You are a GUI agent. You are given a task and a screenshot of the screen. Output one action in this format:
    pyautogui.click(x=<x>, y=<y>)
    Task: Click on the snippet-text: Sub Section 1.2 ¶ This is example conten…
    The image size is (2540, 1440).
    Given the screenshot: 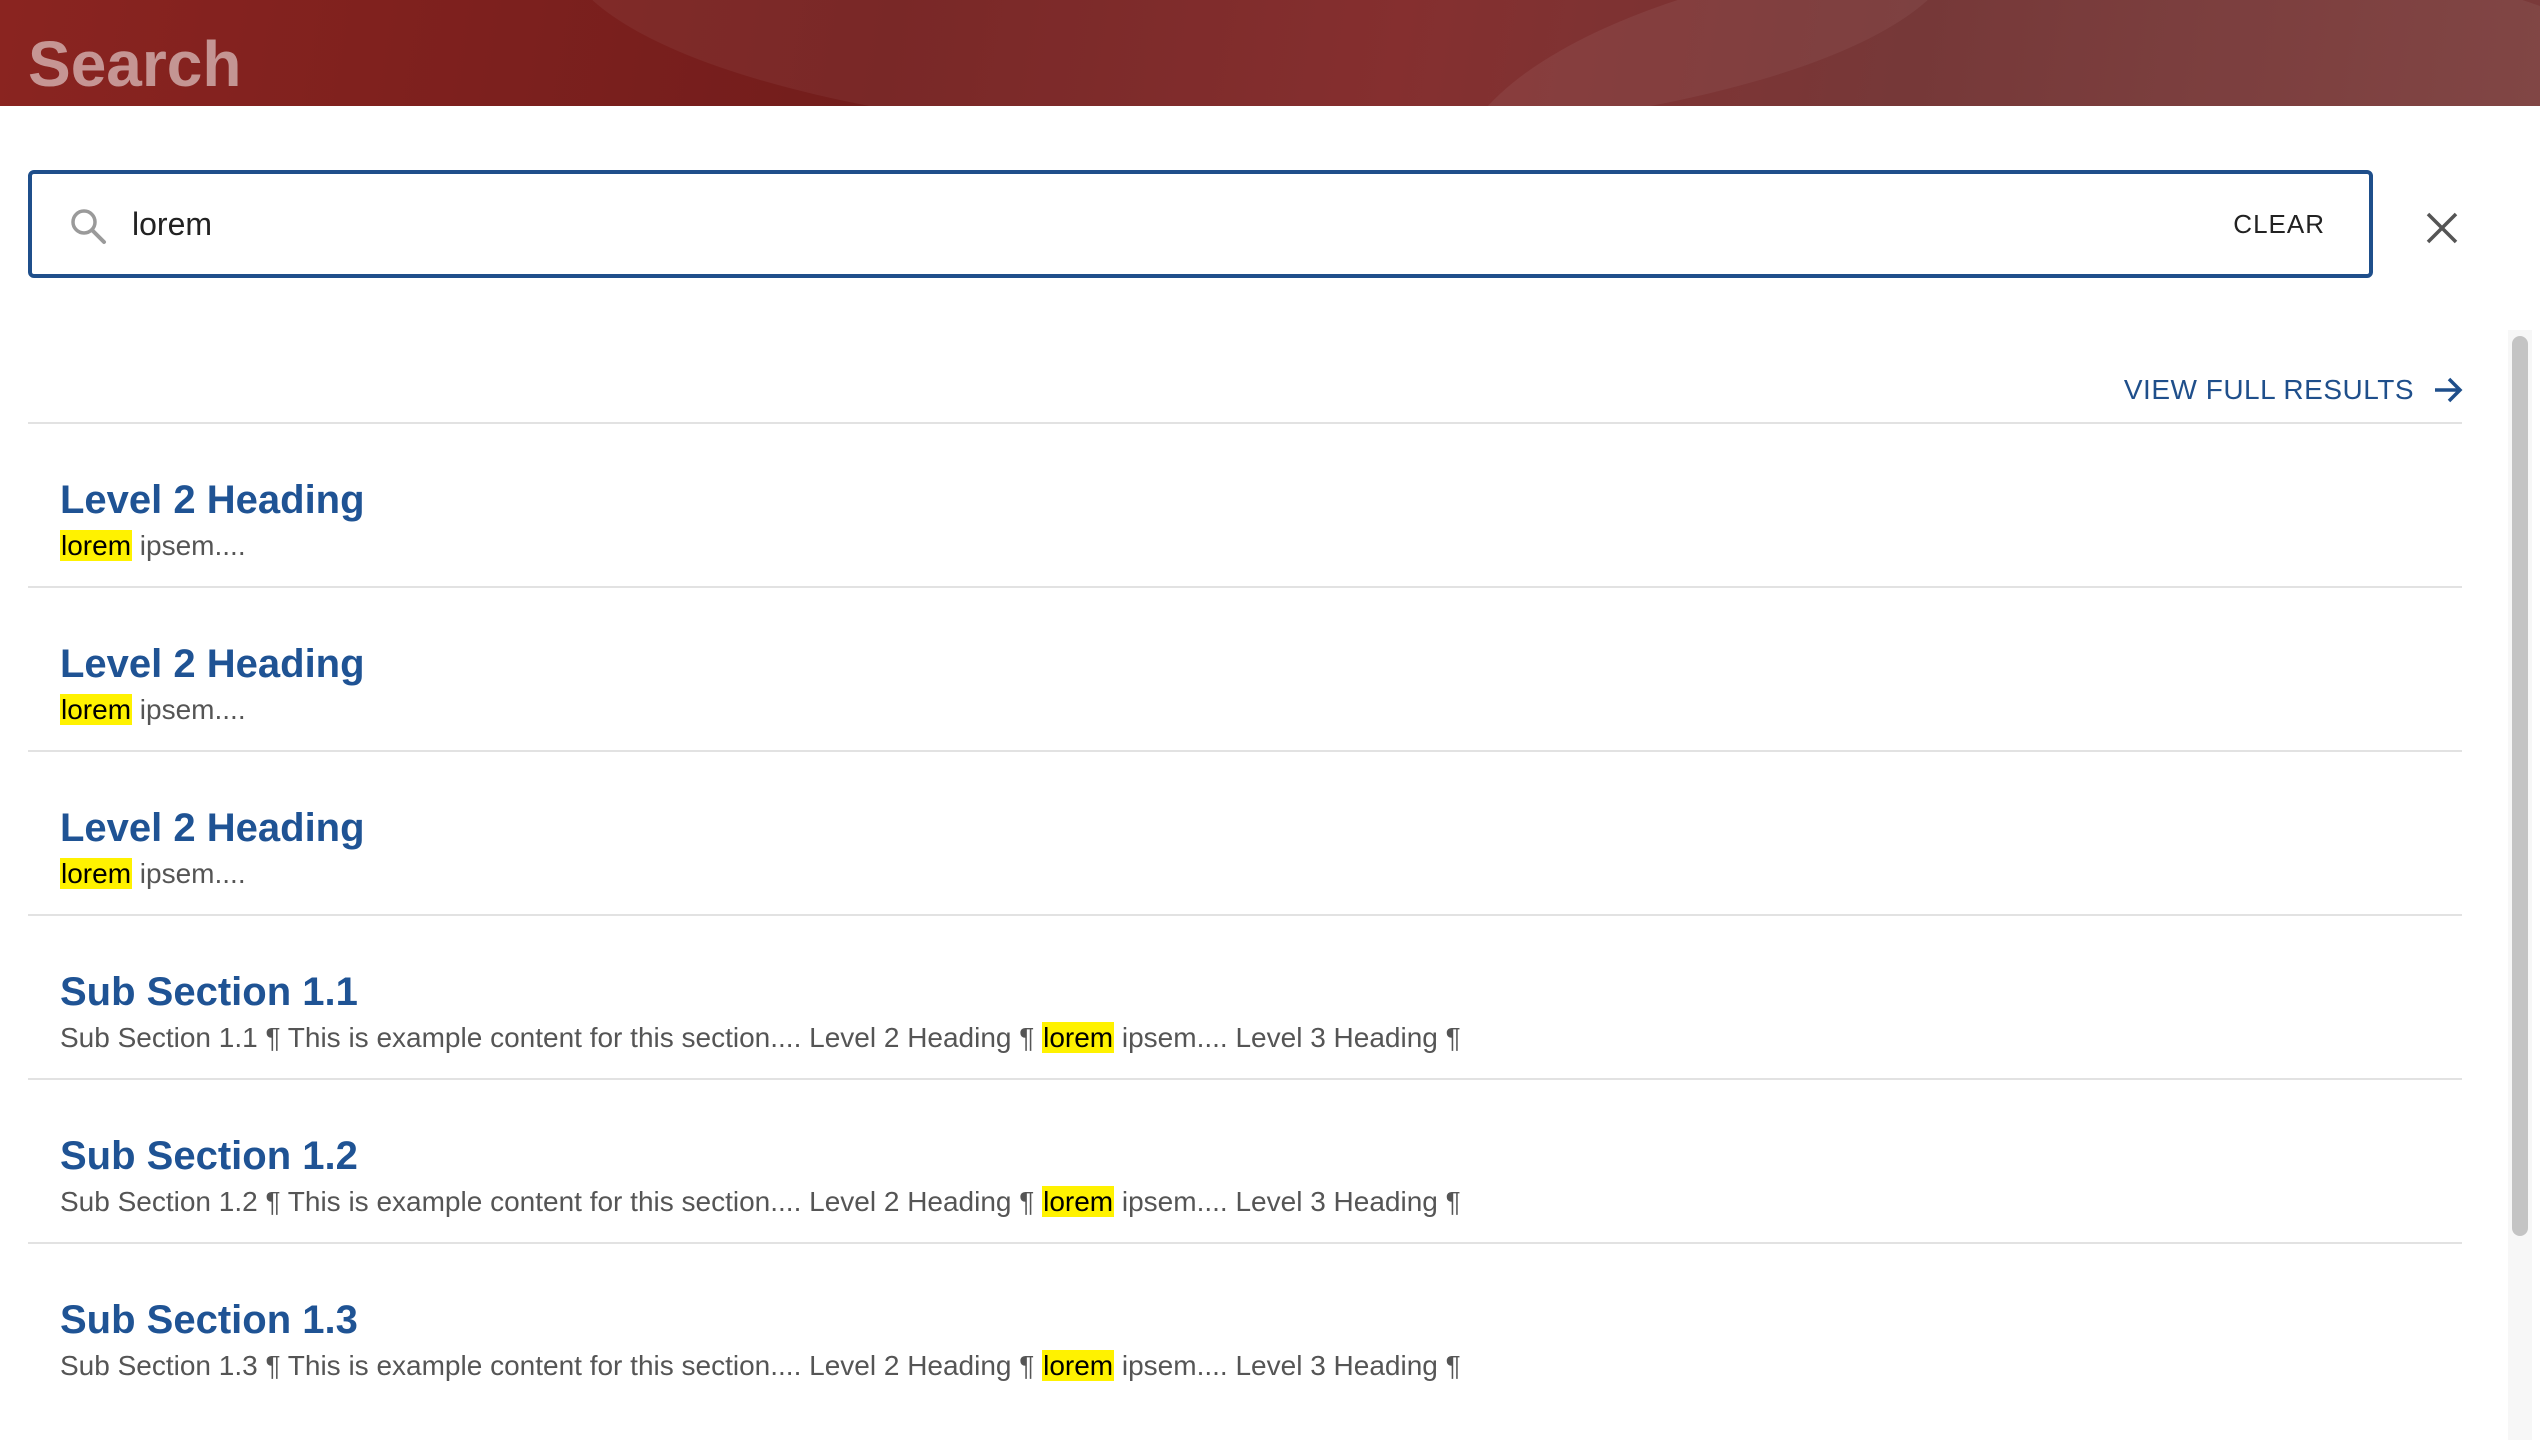 What is the action you would take?
    pyautogui.click(x=551, y=1201)
    